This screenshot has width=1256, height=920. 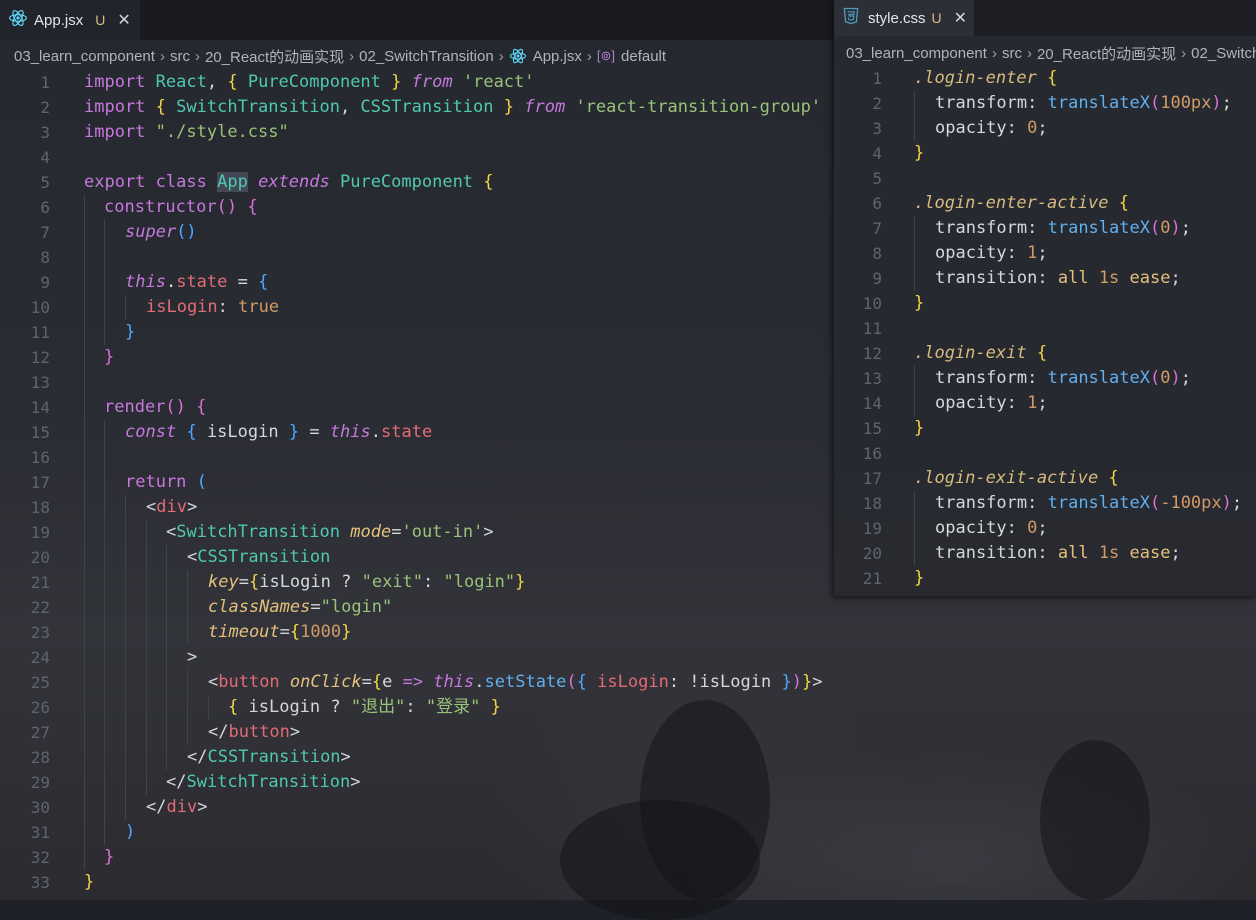 What do you see at coordinates (628, 832) in the screenshot?
I see `code-line: 31)` at bounding box center [628, 832].